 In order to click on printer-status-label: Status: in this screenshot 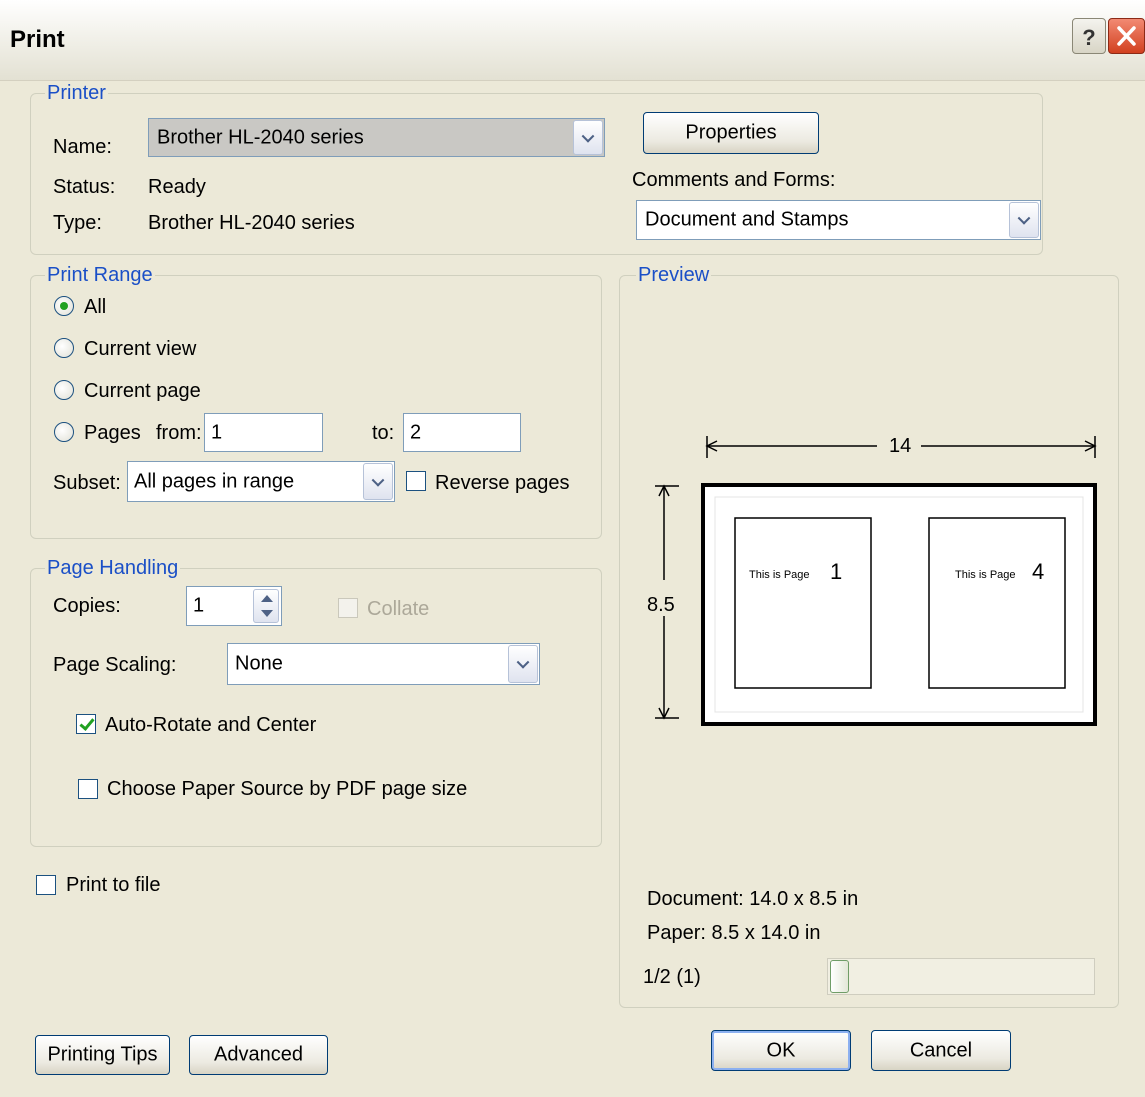, I will do `click(84, 187)`.